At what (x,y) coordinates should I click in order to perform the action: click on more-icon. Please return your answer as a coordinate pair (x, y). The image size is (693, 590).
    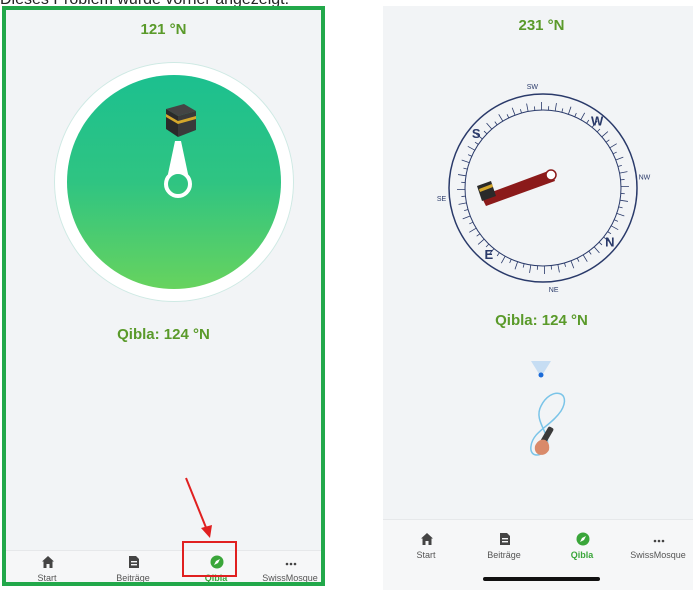
    Looking at the image, I should click on (659, 541).